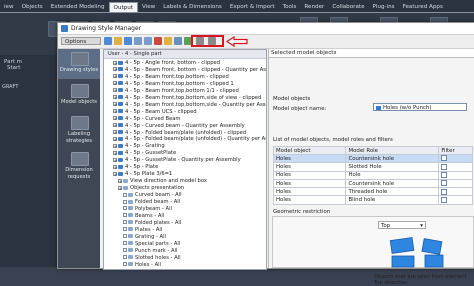  What do you see at coordinates (348, 7) in the screenshot?
I see `ribbon-tab: Collaborate` at bounding box center [348, 7].